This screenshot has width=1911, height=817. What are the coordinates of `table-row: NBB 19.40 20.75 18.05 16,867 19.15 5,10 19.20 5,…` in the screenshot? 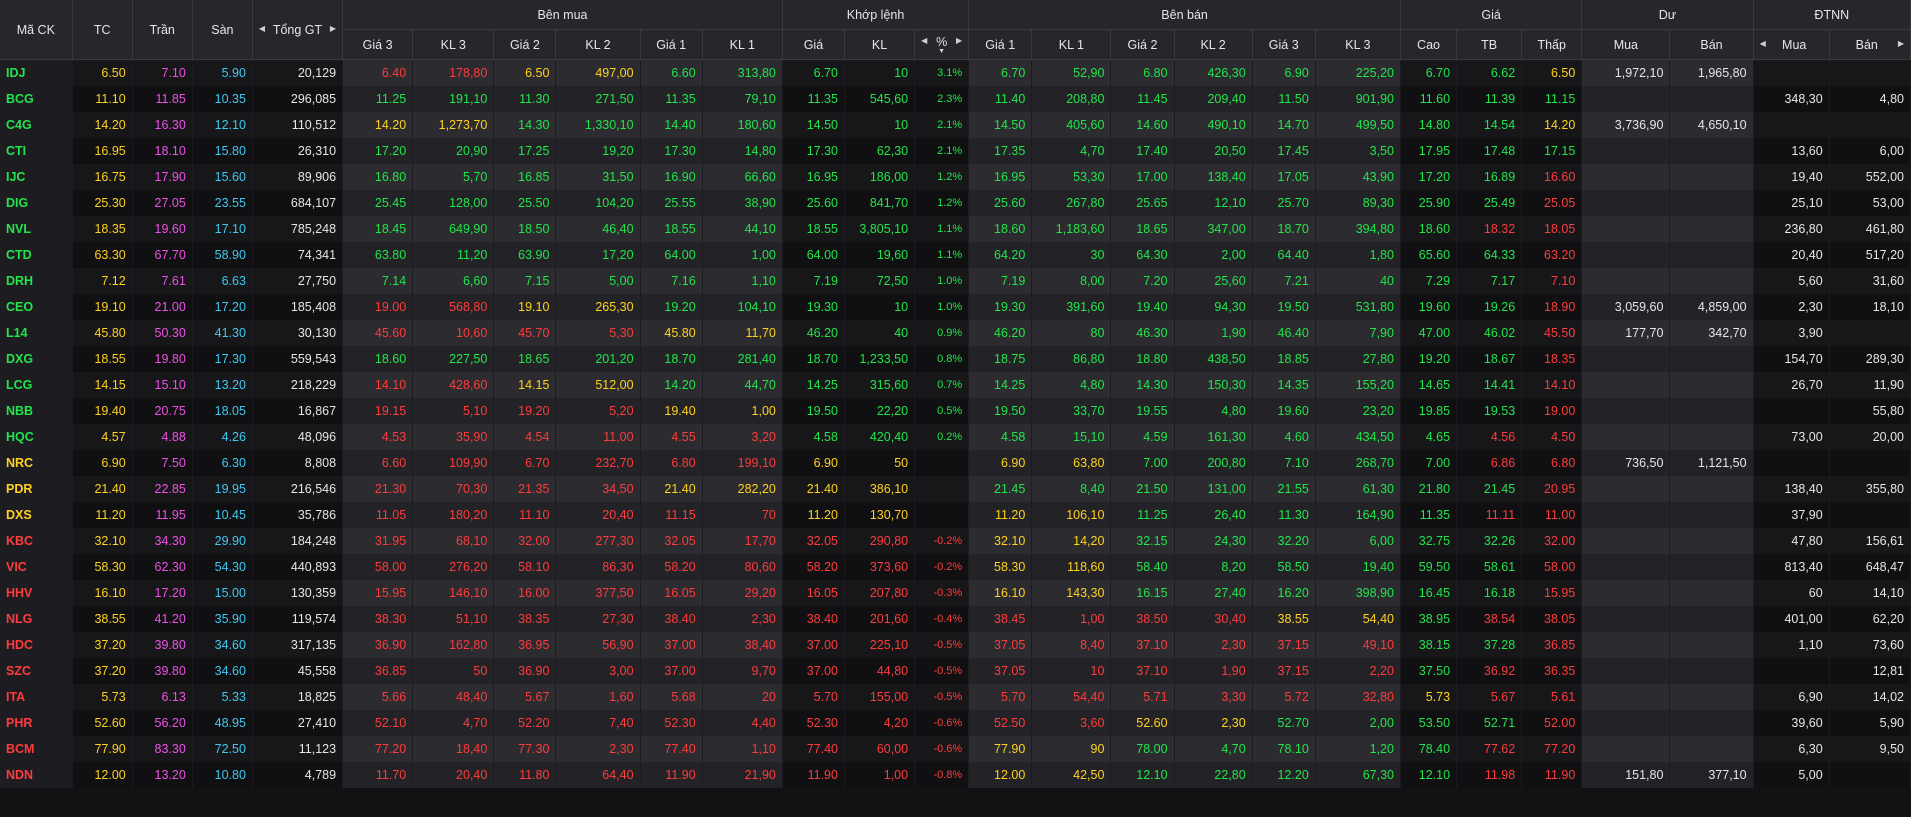 It's located at (955, 411).